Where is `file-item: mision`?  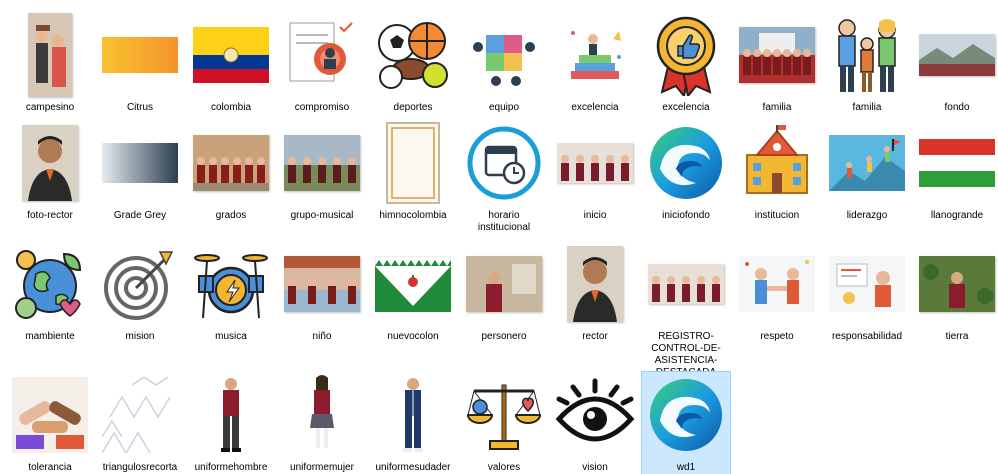
file-item: mision is located at coordinates (140, 292).